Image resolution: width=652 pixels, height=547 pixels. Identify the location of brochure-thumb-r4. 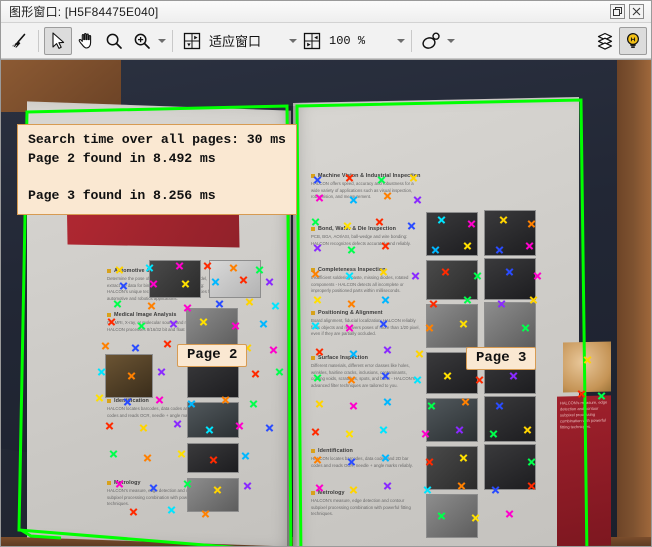
(510, 279).